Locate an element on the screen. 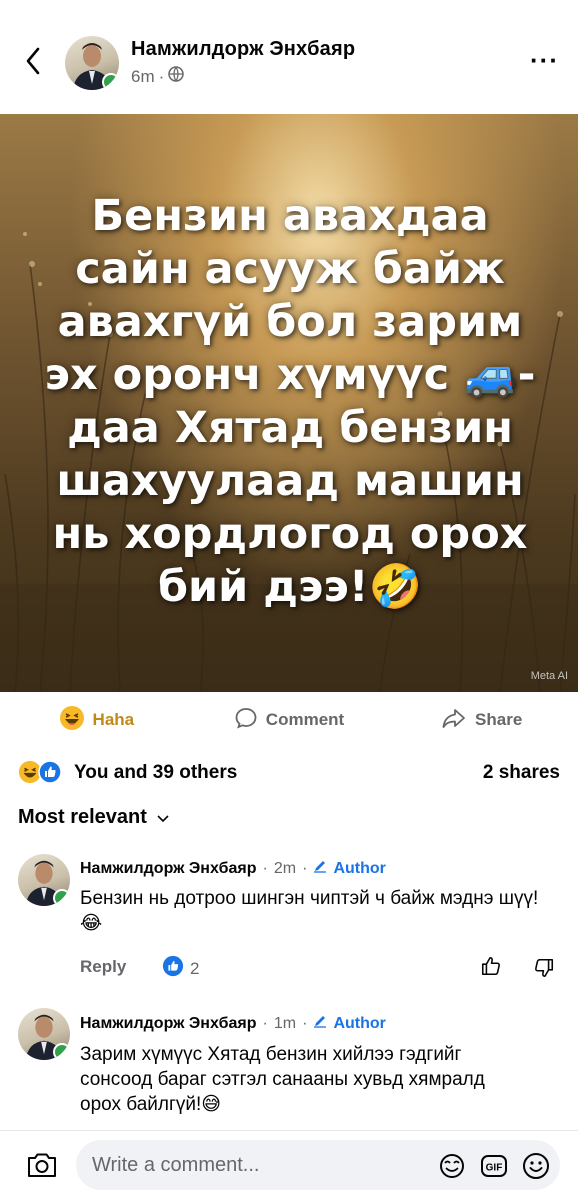  reaction-icons is located at coordinates (40, 774).